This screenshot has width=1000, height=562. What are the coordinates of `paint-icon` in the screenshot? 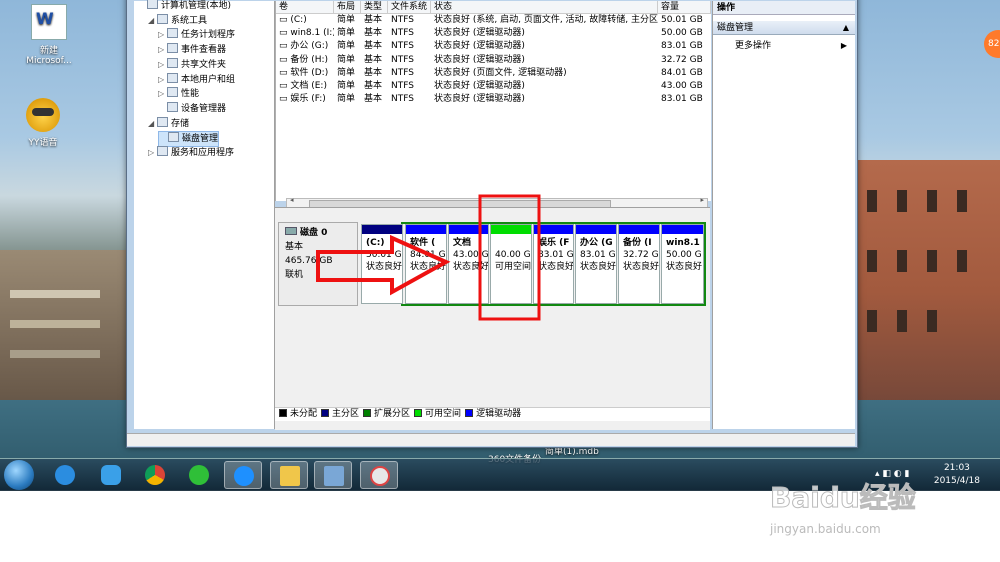 It's located at (380, 476).